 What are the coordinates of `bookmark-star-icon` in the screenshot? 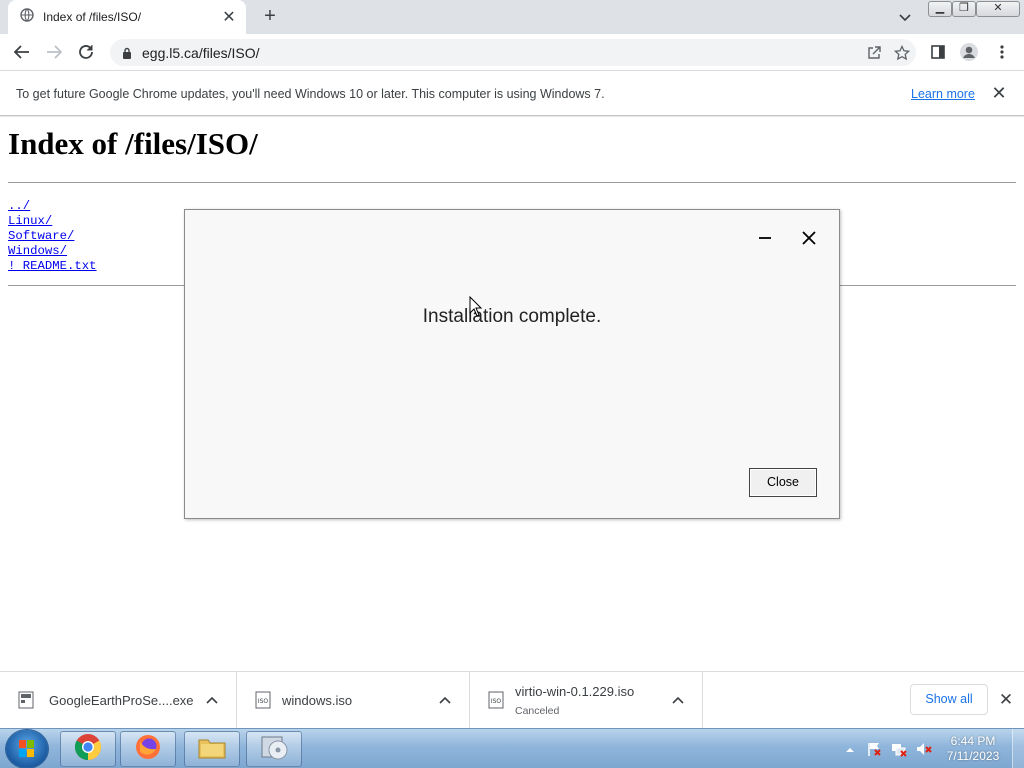 It's located at (902, 53).